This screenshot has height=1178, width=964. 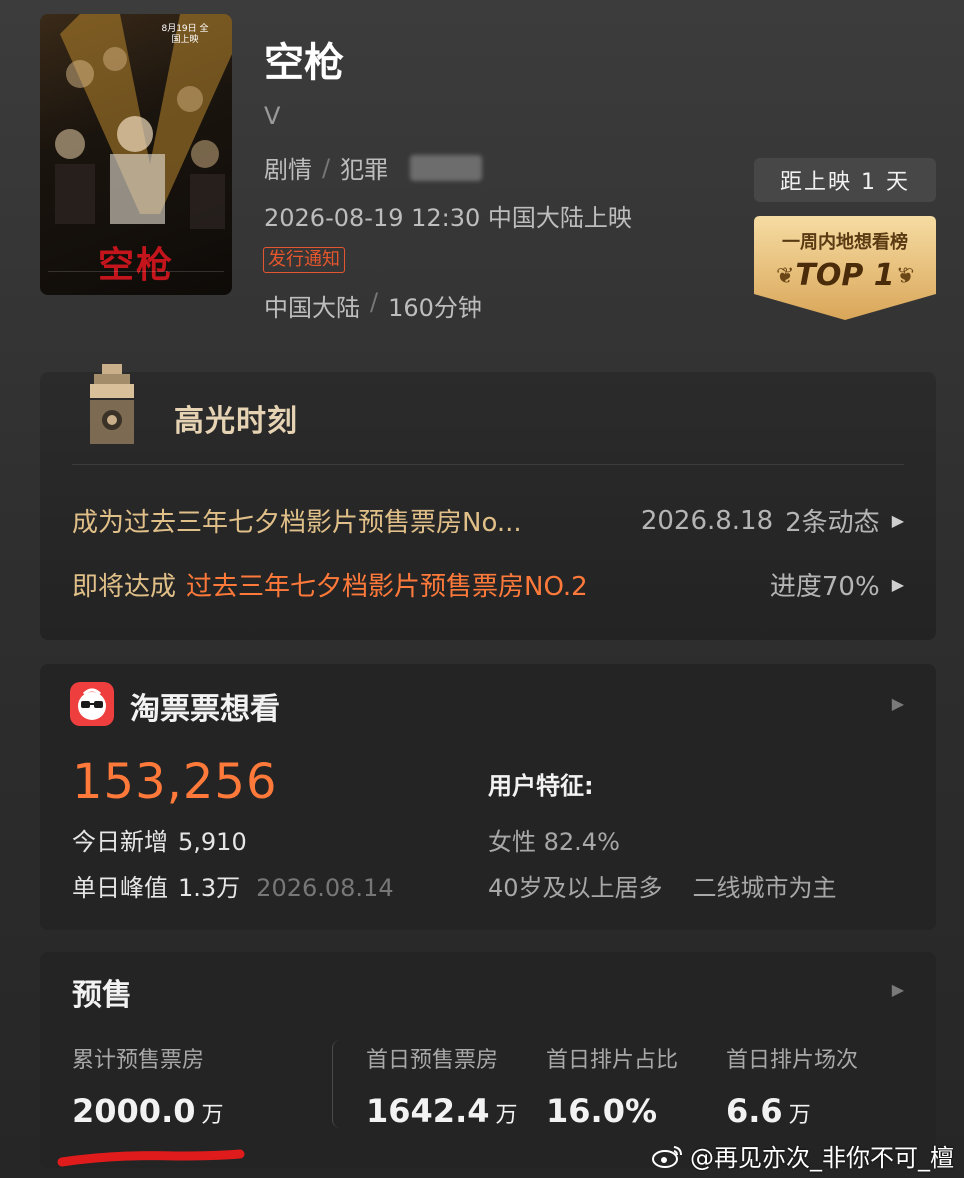 What do you see at coordinates (120, 842) in the screenshot?
I see `today-label: 今日新增` at bounding box center [120, 842].